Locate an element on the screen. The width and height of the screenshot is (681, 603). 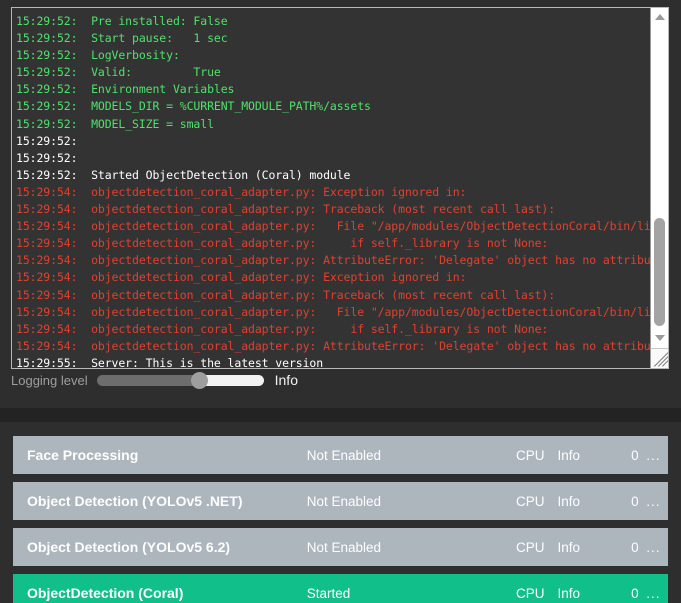
module-name: Object Detection (YOLOv5 .NET) is located at coordinates (135, 501).